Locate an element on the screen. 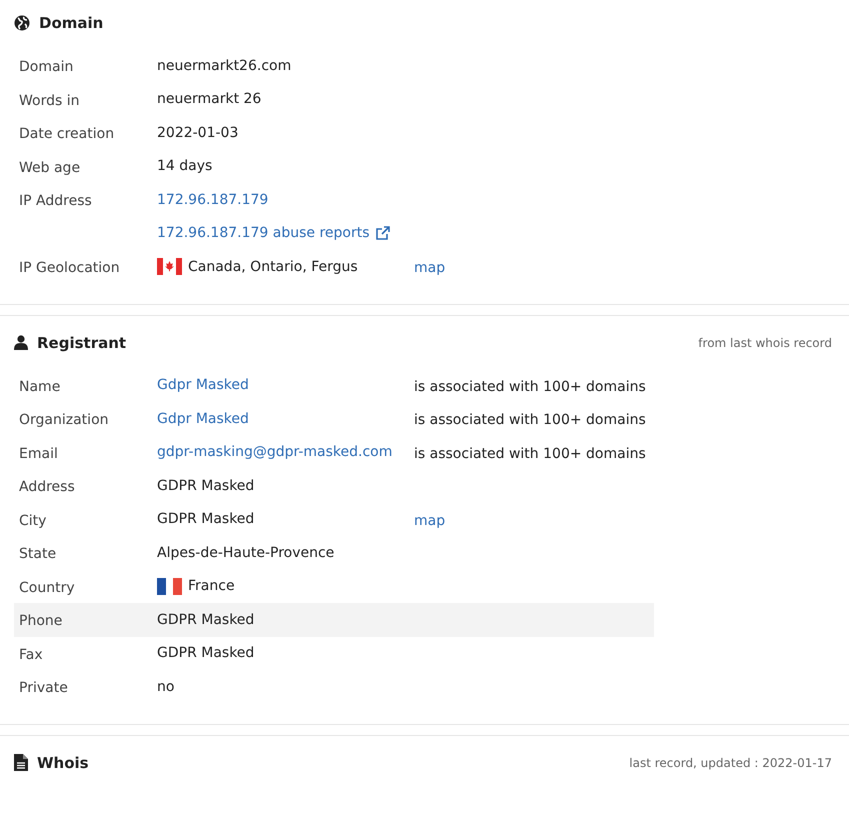 The image size is (849, 817). field-value: Canada, Ontario, Fergus is located at coordinates (273, 266).